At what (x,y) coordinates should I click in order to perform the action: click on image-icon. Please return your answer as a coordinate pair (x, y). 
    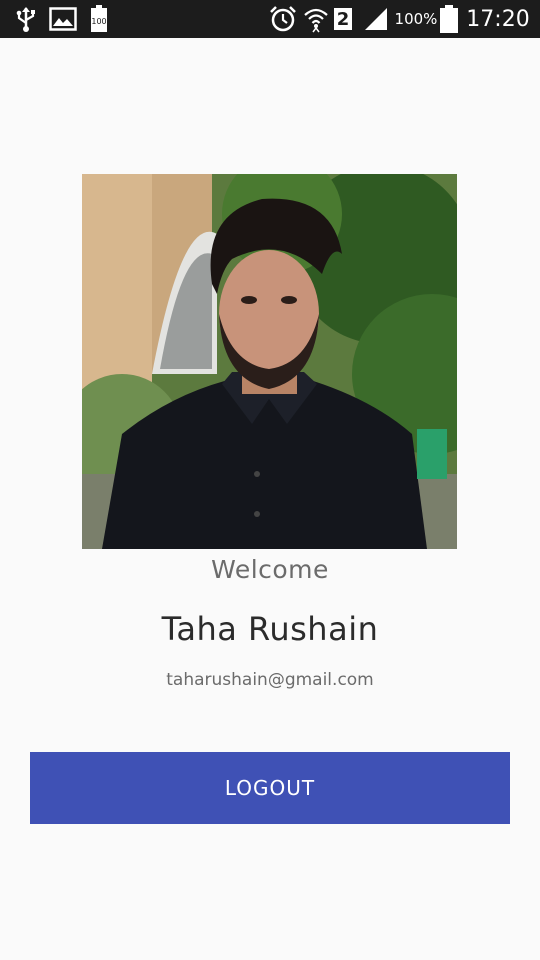
    Looking at the image, I should click on (63, 19).